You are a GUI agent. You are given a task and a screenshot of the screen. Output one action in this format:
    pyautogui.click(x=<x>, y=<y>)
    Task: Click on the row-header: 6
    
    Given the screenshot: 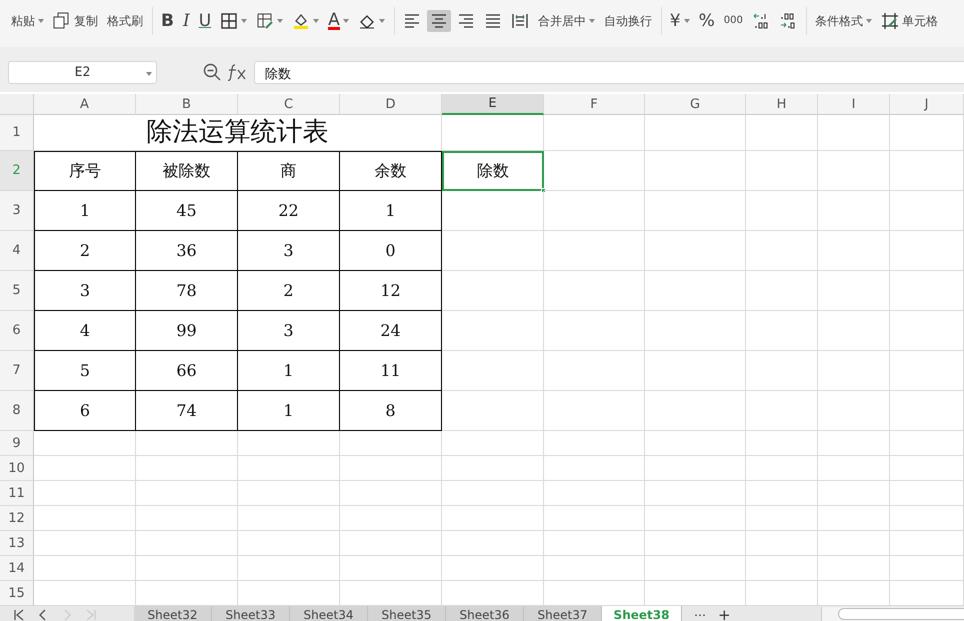 What is the action you would take?
    pyautogui.click(x=17, y=331)
    